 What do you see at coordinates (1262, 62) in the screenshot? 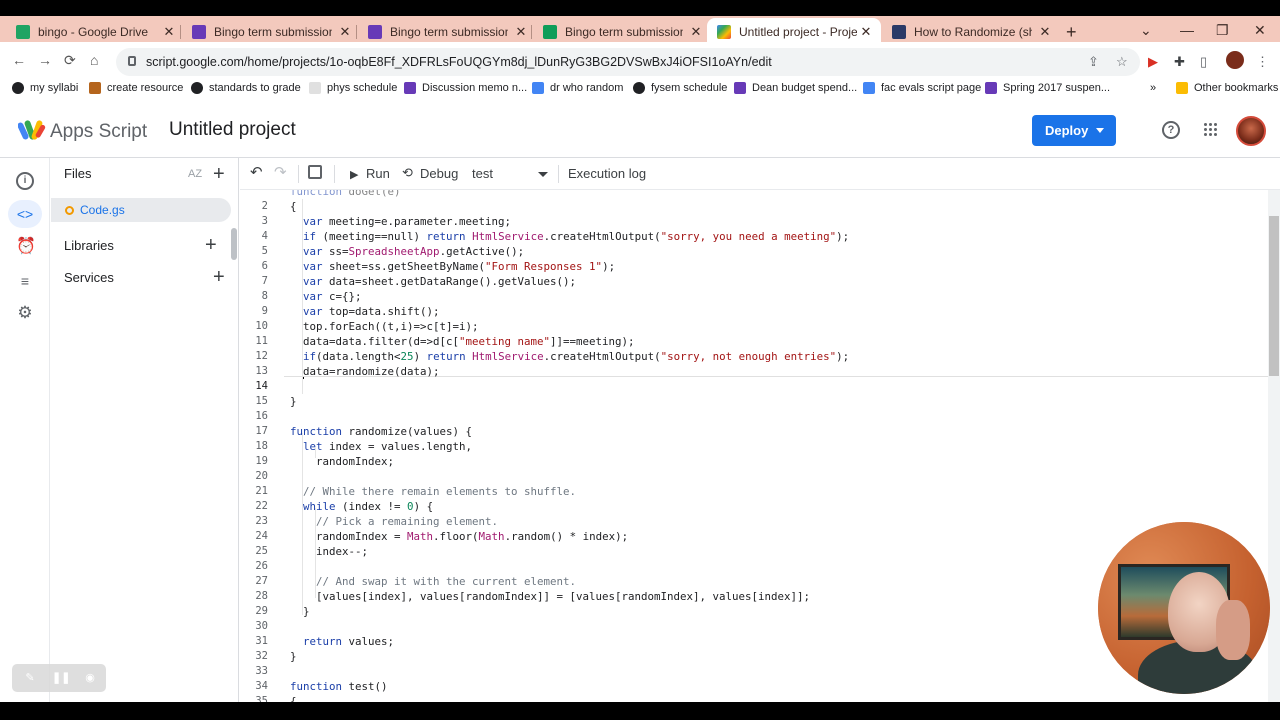
I see `kebab-menu-icon: ⋮` at bounding box center [1262, 62].